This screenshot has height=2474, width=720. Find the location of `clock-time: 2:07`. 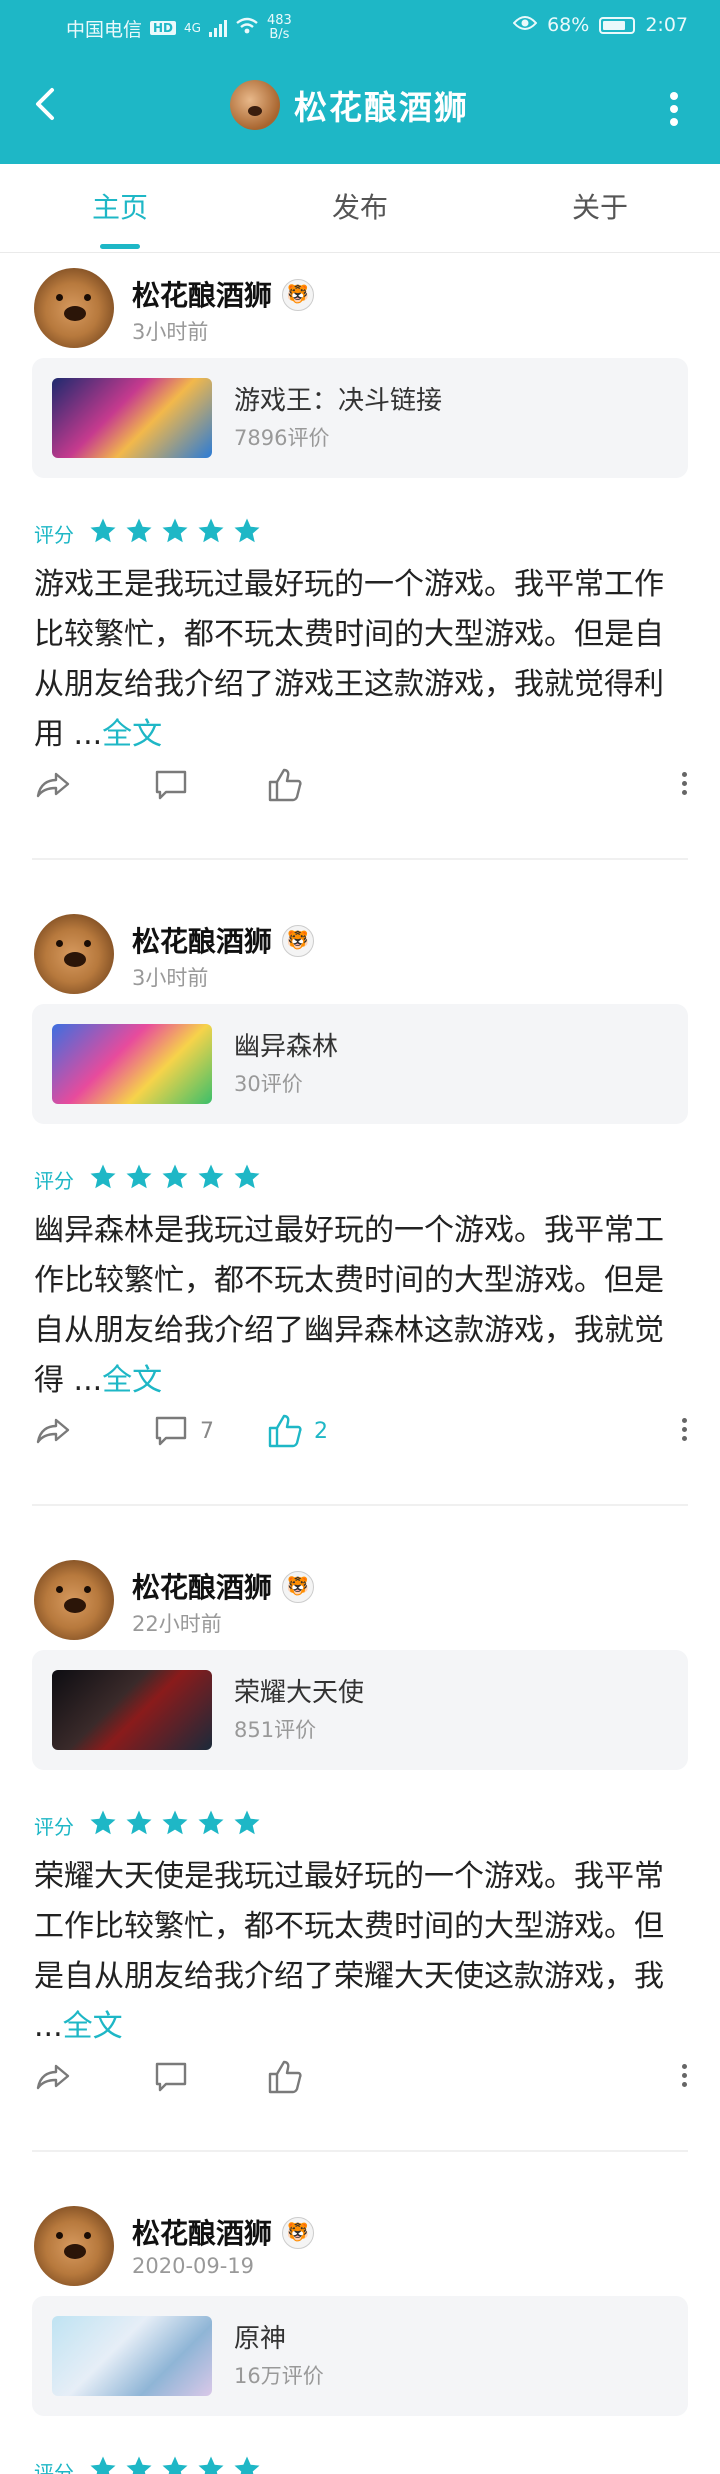

clock-time: 2:07 is located at coordinates (666, 25).